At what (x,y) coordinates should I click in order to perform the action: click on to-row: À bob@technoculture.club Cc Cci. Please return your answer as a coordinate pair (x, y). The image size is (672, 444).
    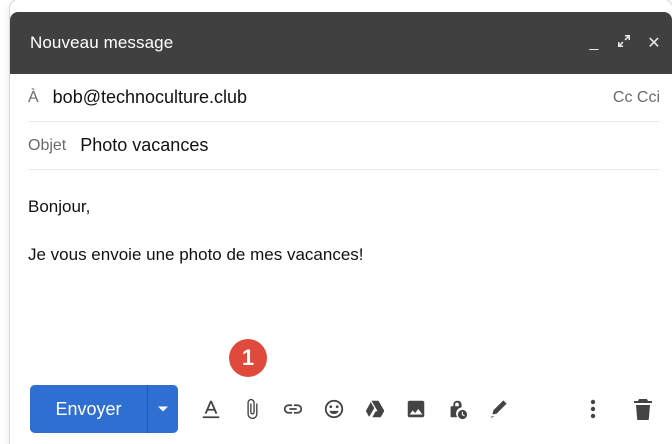
    Looking at the image, I should click on (344, 98).